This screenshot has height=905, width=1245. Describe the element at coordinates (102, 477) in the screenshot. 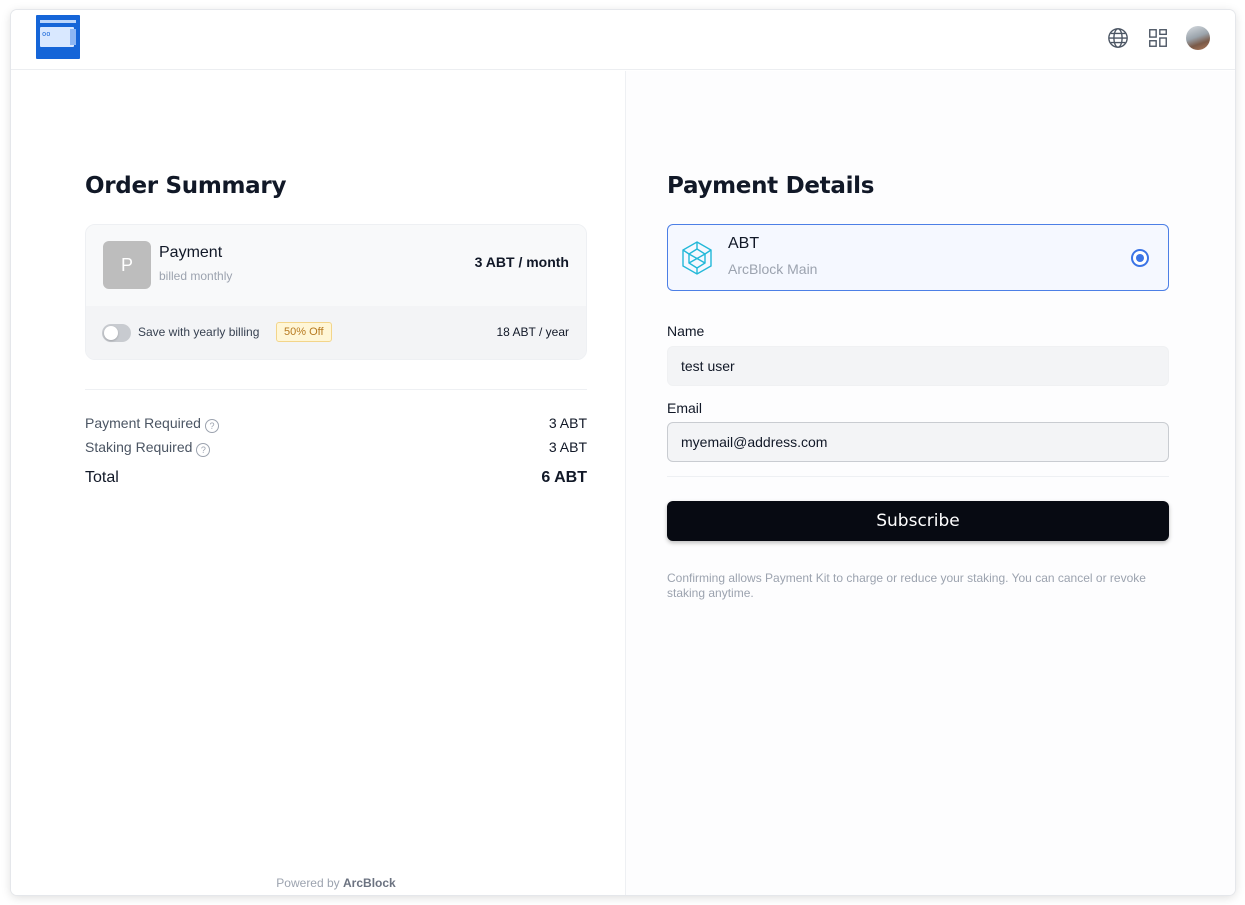

I see `total-label: Total` at that location.